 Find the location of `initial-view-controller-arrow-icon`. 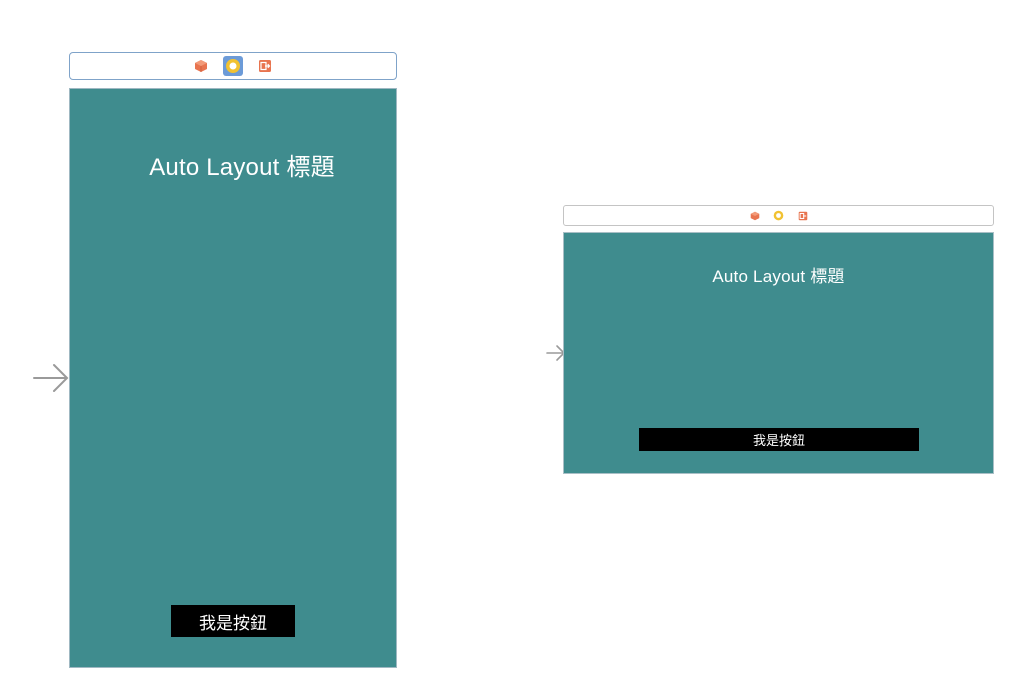

initial-view-controller-arrow-icon is located at coordinates (51, 378).